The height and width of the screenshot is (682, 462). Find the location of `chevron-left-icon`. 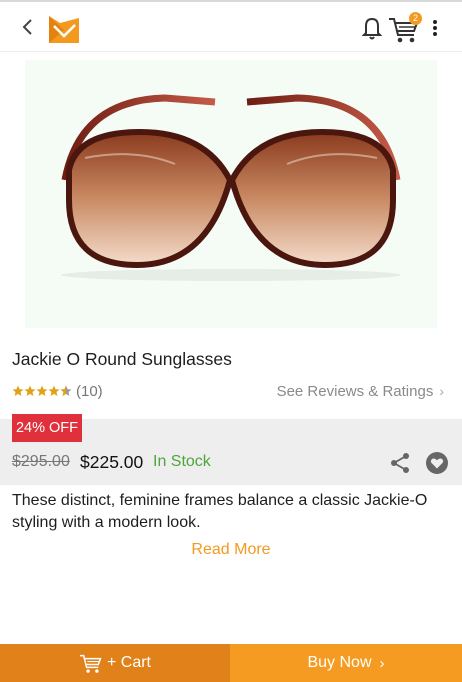

chevron-left-icon is located at coordinates (27, 27).